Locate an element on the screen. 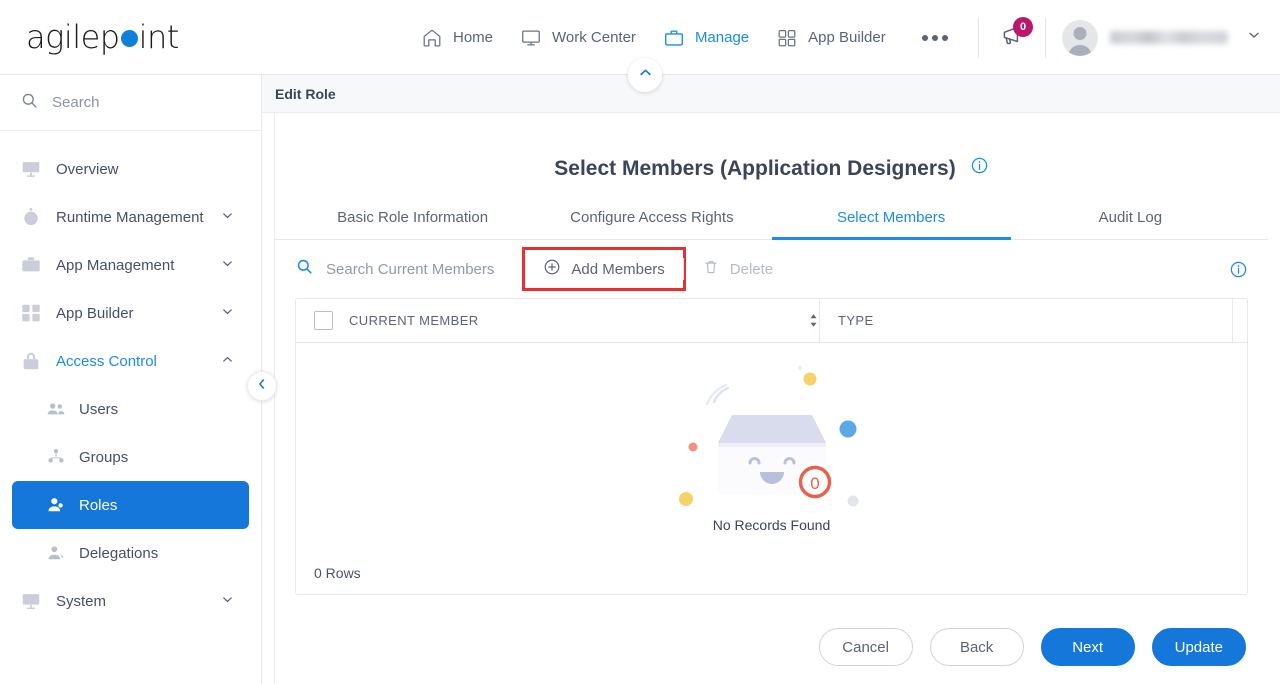 Image resolution: width=1280 pixels, height=684 pixels. role-user-icon is located at coordinates (56, 505).